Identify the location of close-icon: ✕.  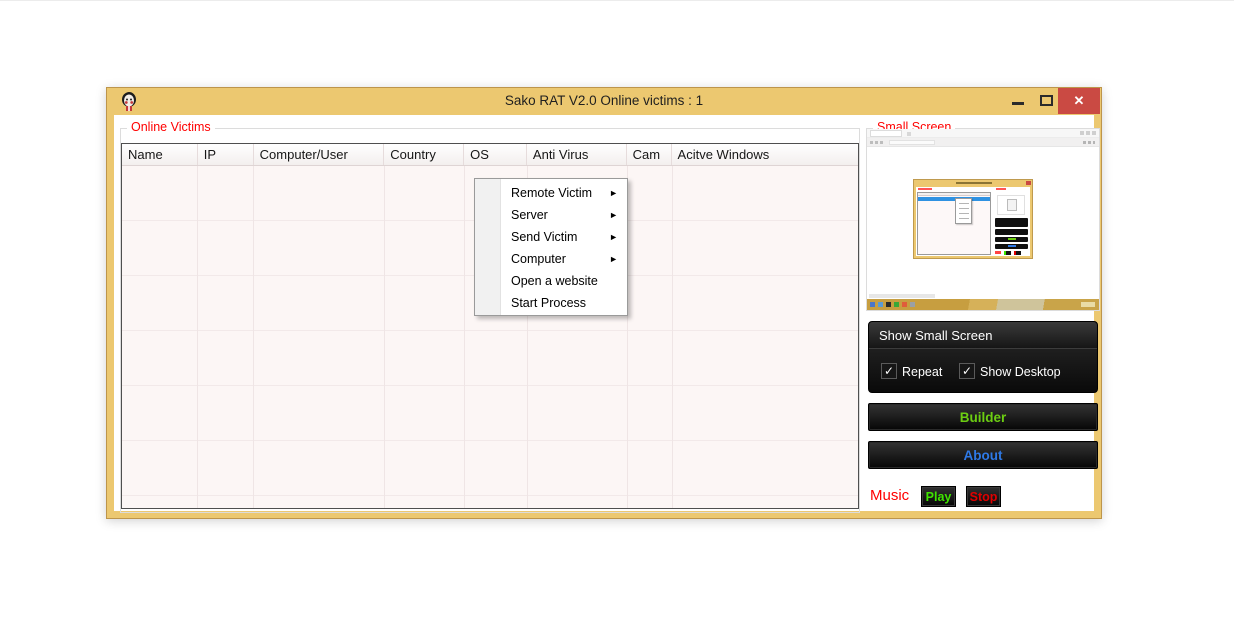
(1079, 100).